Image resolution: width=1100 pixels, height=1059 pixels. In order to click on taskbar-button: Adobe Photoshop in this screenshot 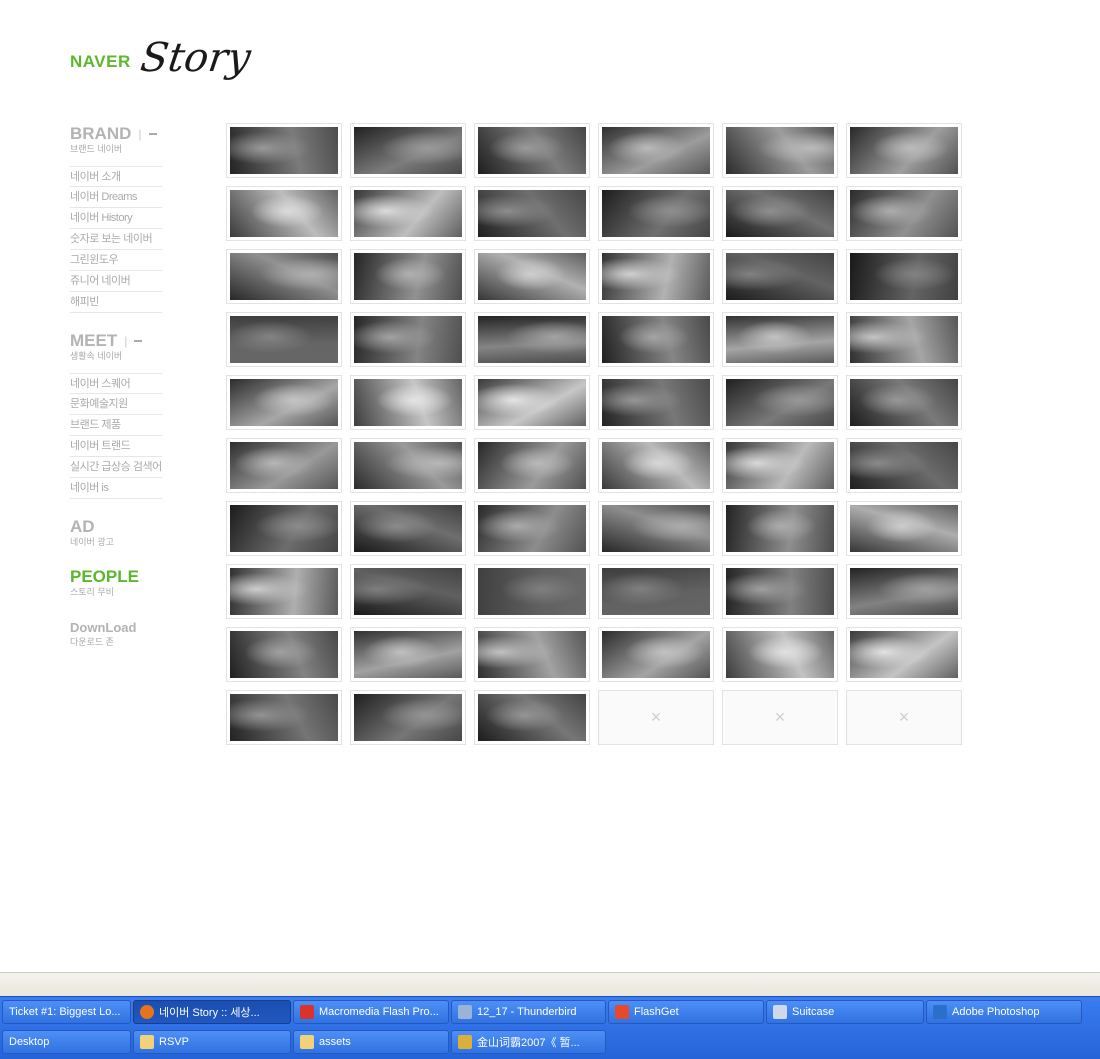, I will do `click(1004, 1012)`.